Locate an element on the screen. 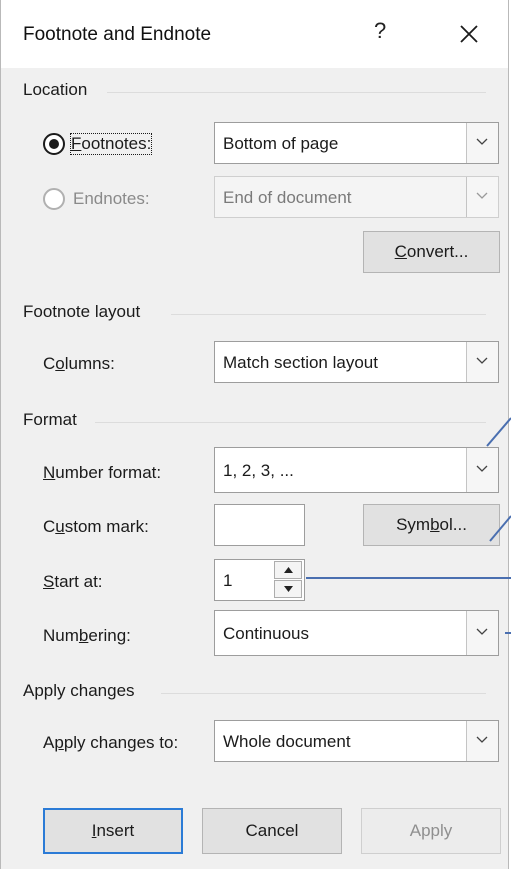 The width and height of the screenshot is (511, 869). callout-lines is located at coordinates (408, 525).